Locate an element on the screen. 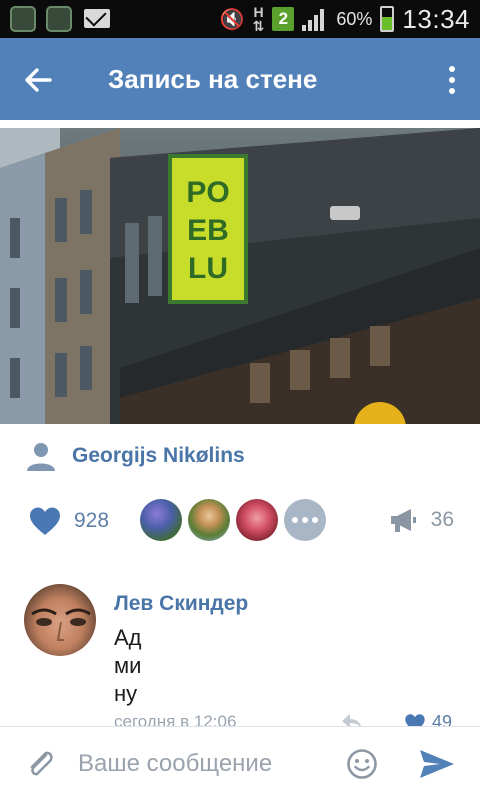 The width and height of the screenshot is (480, 800). more-options-button is located at coordinates (452, 80).